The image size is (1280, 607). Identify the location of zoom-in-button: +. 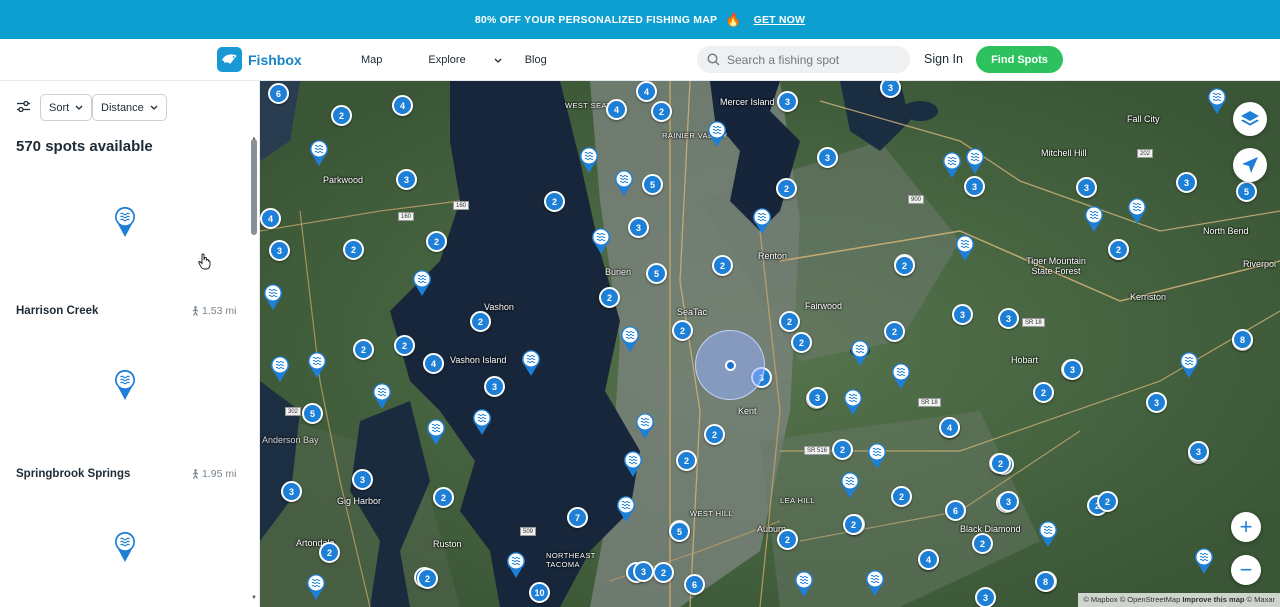
(1246, 527).